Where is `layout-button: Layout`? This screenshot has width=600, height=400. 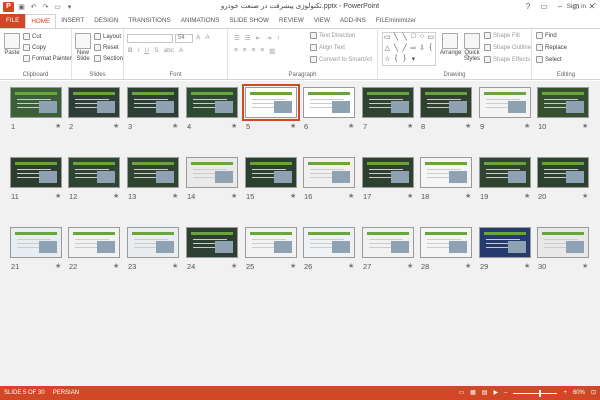 layout-button: Layout is located at coordinates (107, 36).